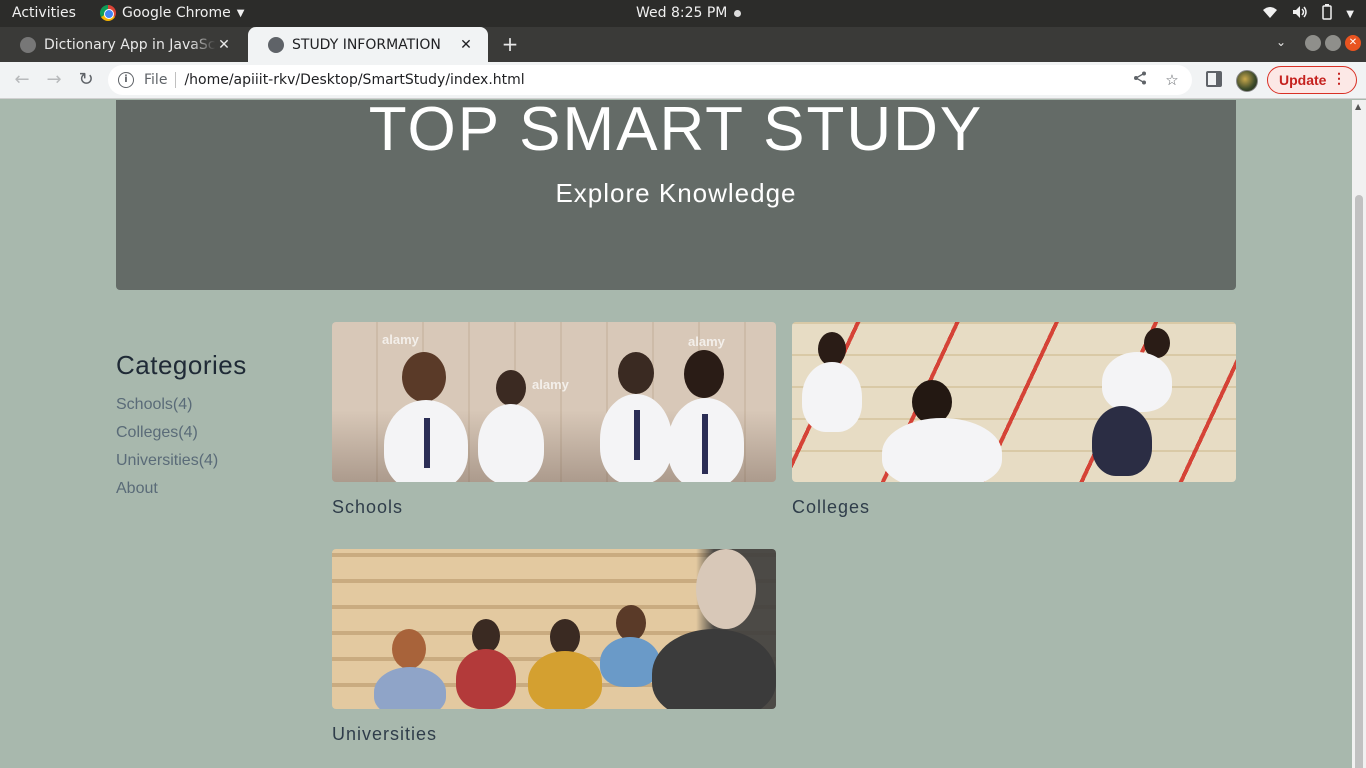 Image resolution: width=1366 pixels, height=768 pixels. What do you see at coordinates (108, 13) in the screenshot?
I see `chrome-icon` at bounding box center [108, 13].